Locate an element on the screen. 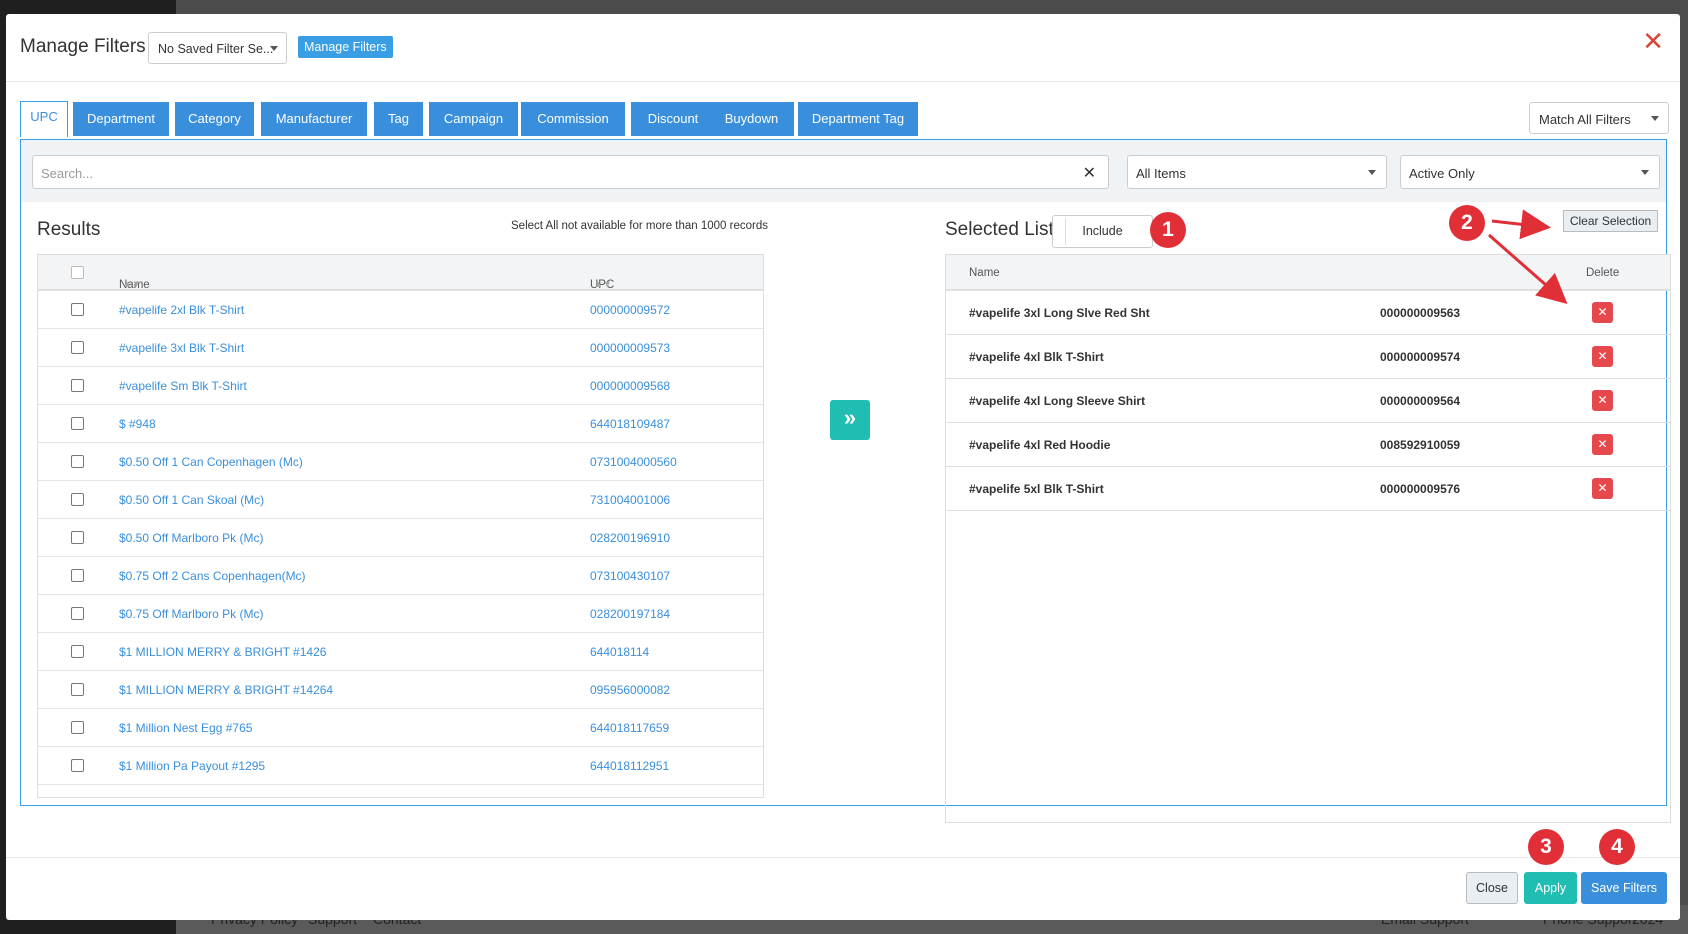 Image resolution: width=1688 pixels, height=934 pixels. result-upc-link: 000000009568 is located at coordinates (630, 386).